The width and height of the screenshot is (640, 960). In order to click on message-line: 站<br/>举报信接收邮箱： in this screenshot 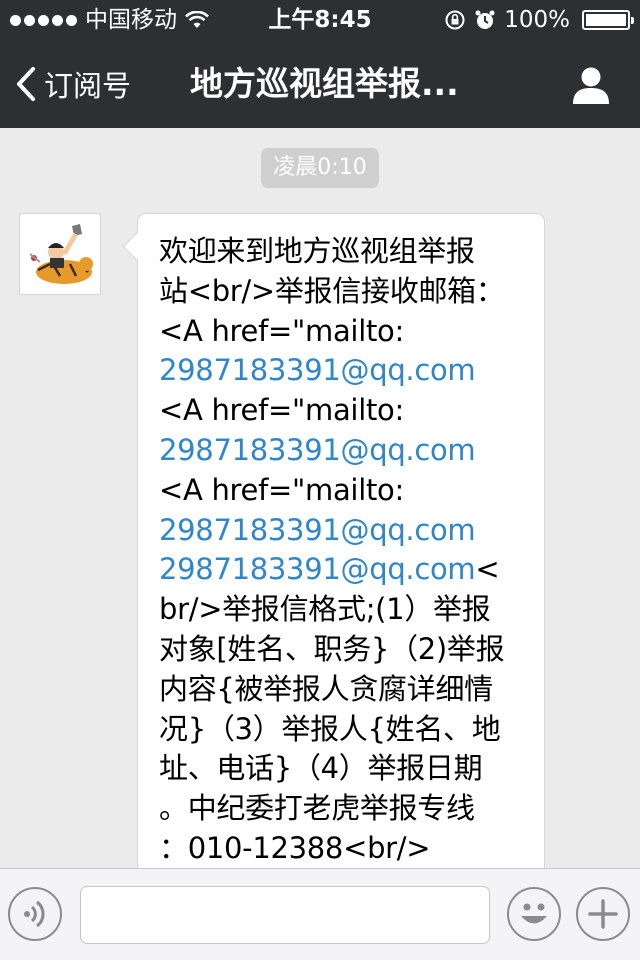, I will do `click(332, 290)`.